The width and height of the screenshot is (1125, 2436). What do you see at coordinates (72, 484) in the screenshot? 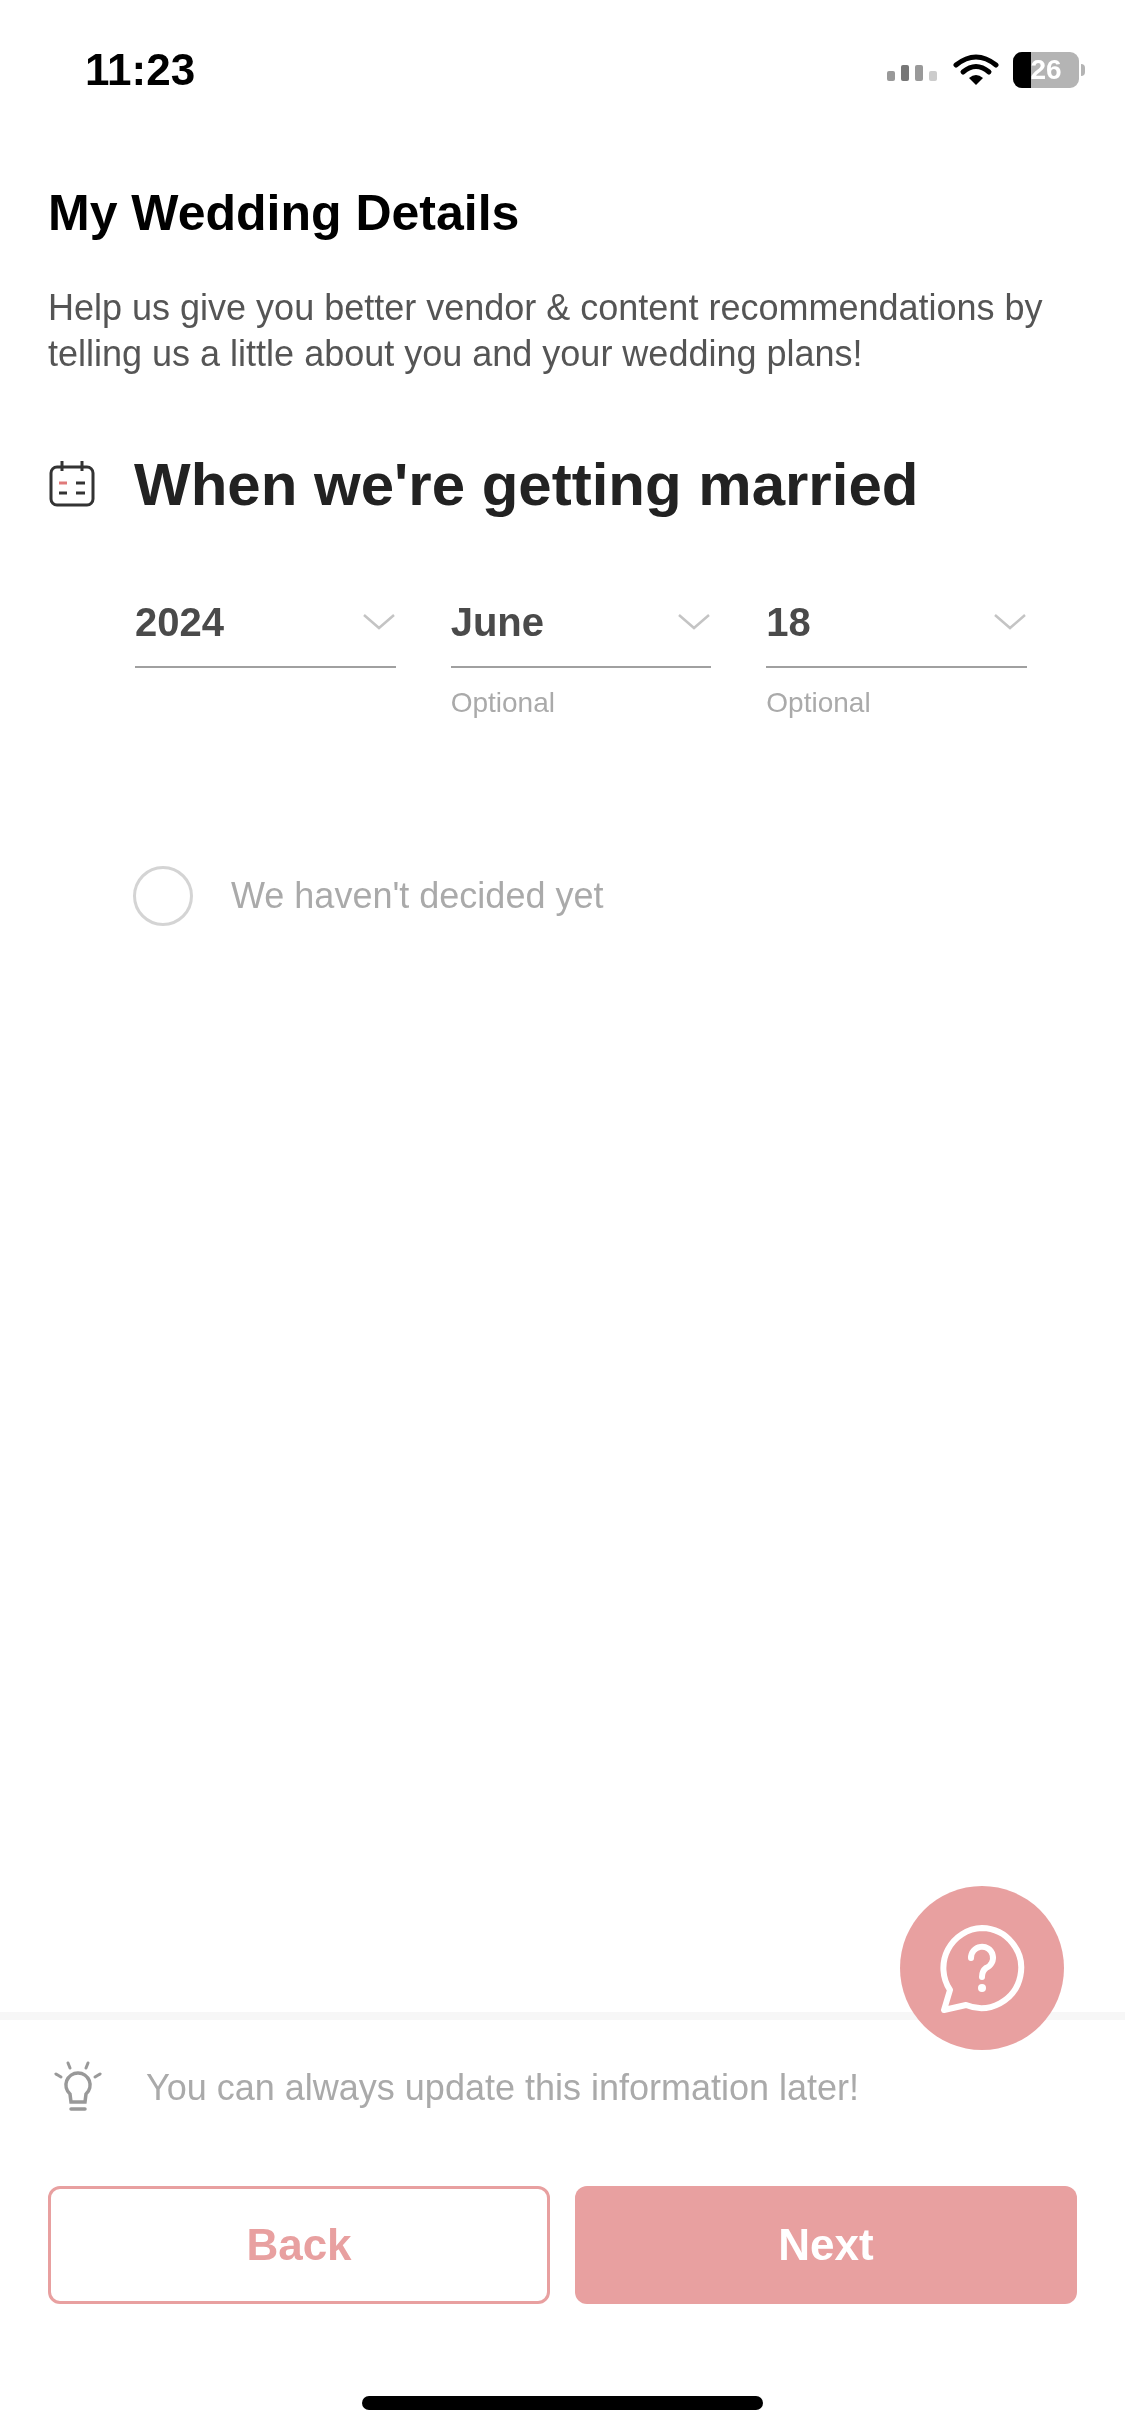
I see `calendar-icon` at bounding box center [72, 484].